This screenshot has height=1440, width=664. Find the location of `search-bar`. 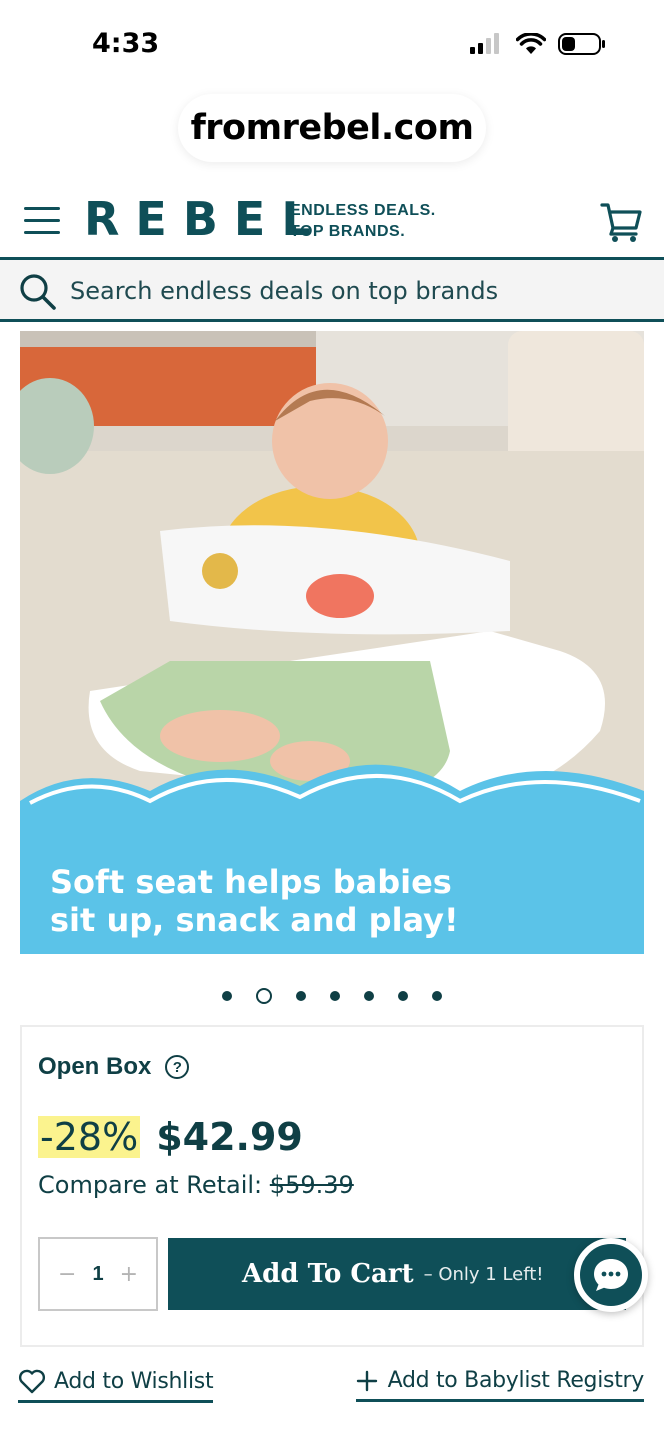

search-bar is located at coordinates (332, 291).